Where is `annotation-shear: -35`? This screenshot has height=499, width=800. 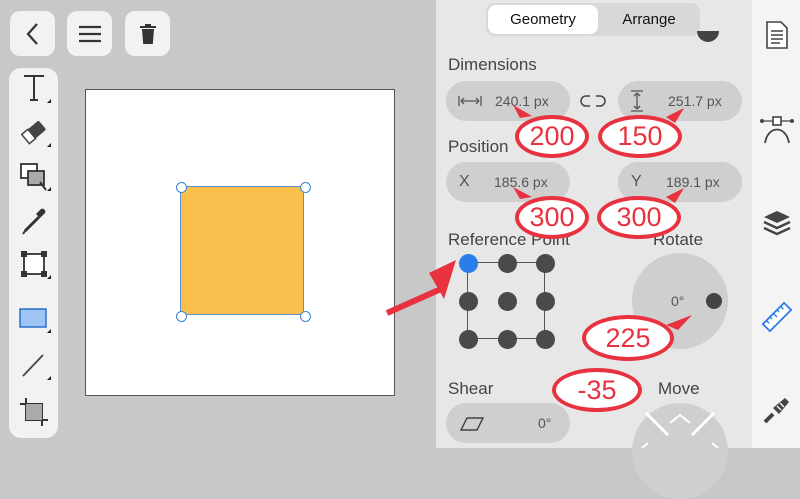
annotation-shear: -35 is located at coordinates (597, 390).